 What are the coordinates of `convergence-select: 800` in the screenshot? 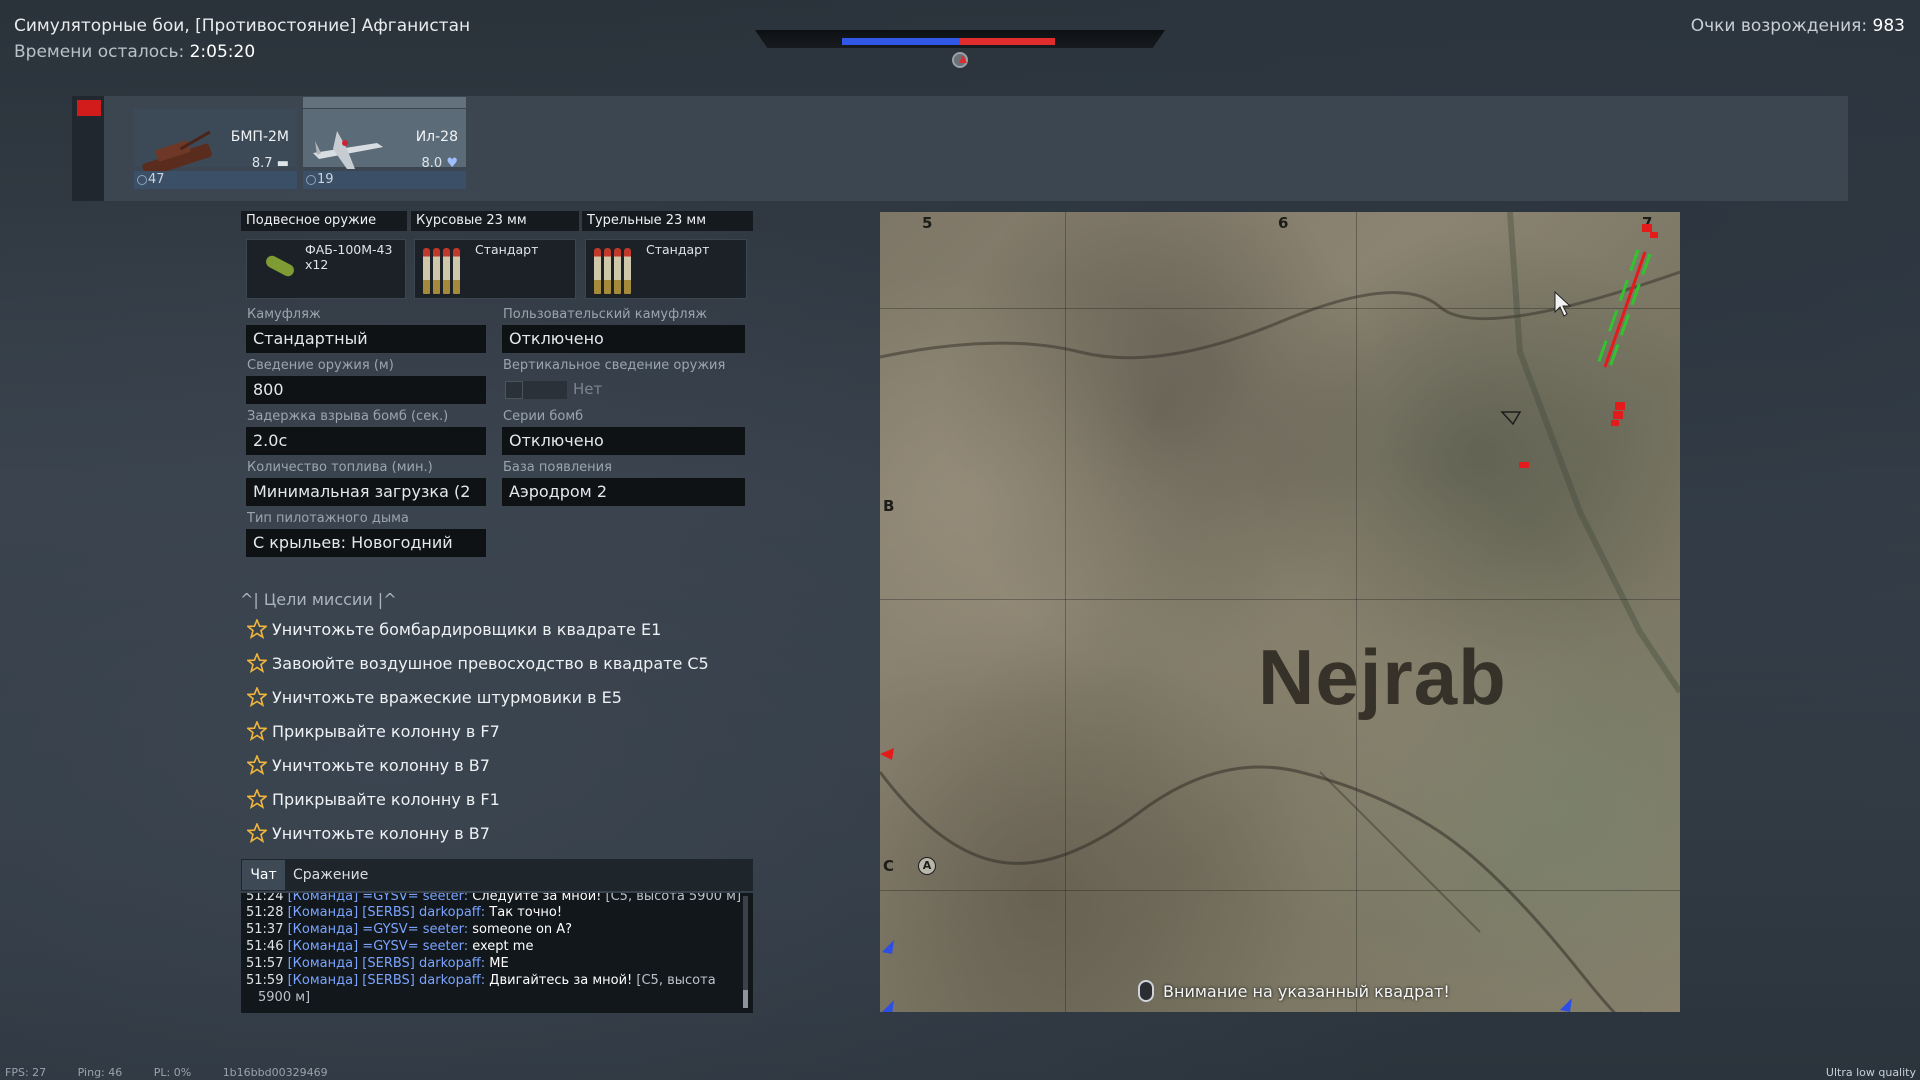 It's located at (366, 390).